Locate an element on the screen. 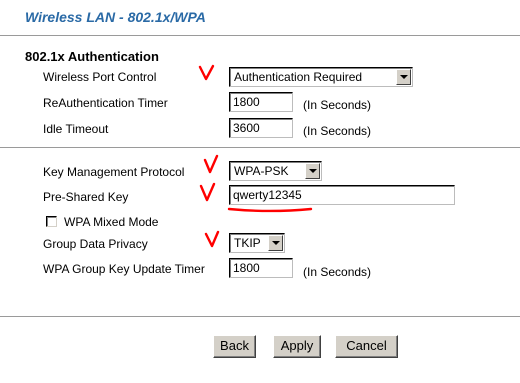 The height and width of the screenshot is (383, 520). red-annotation-layer is located at coordinates (255, 156).